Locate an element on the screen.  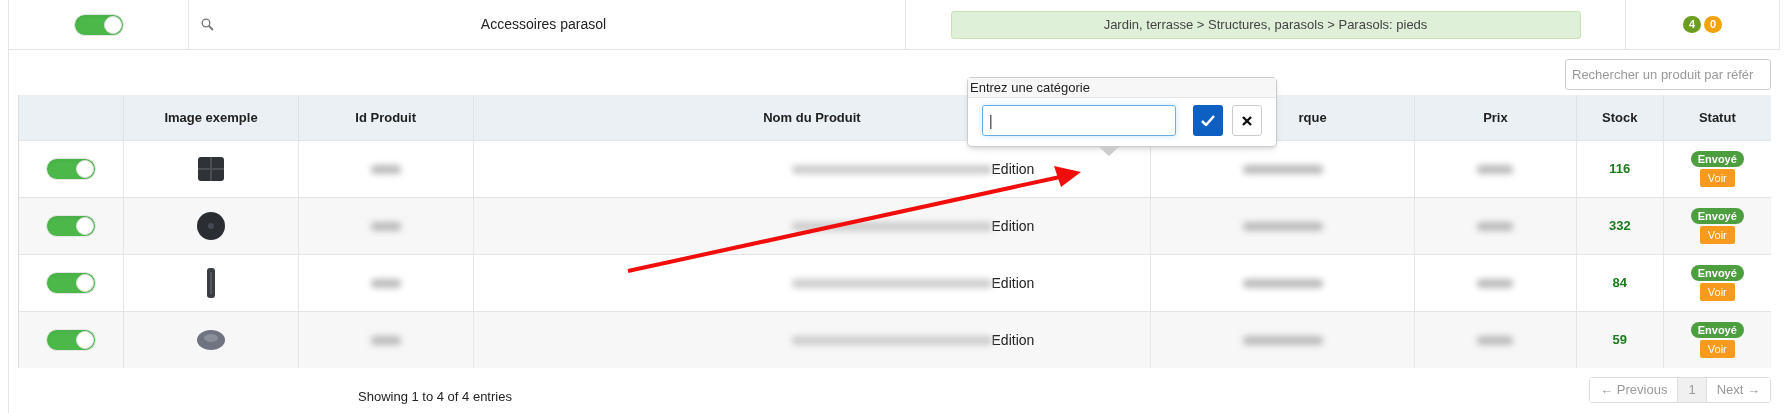
column-header: Id Produit is located at coordinates (385, 117).